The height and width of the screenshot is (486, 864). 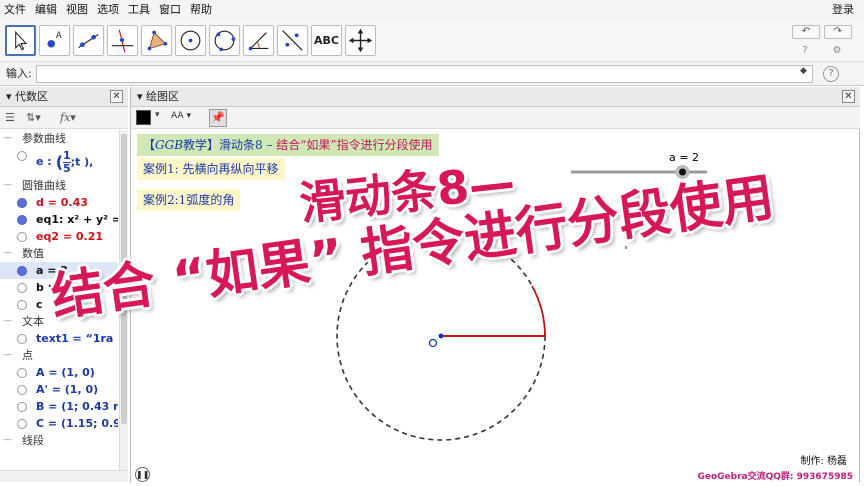 I want to click on input-bar: 输入: ◆ ?, so click(x=432, y=74).